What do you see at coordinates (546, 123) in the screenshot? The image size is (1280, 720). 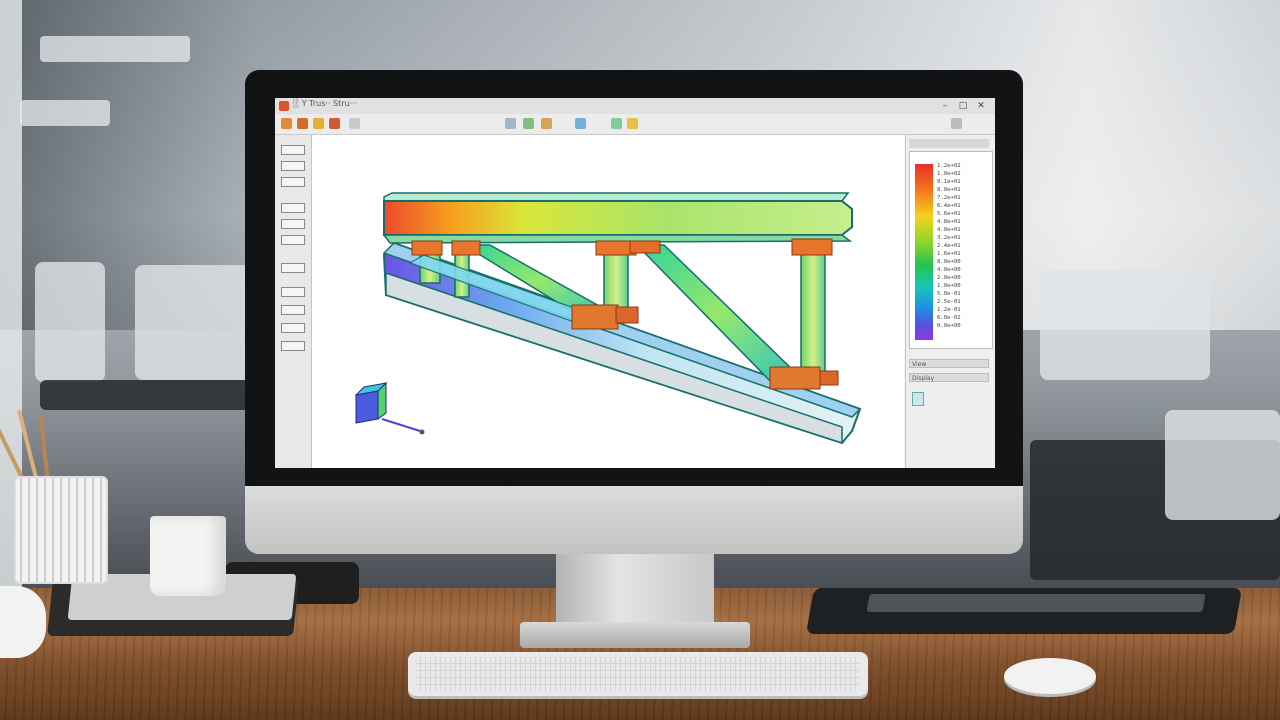 I see `zoom-icon` at bounding box center [546, 123].